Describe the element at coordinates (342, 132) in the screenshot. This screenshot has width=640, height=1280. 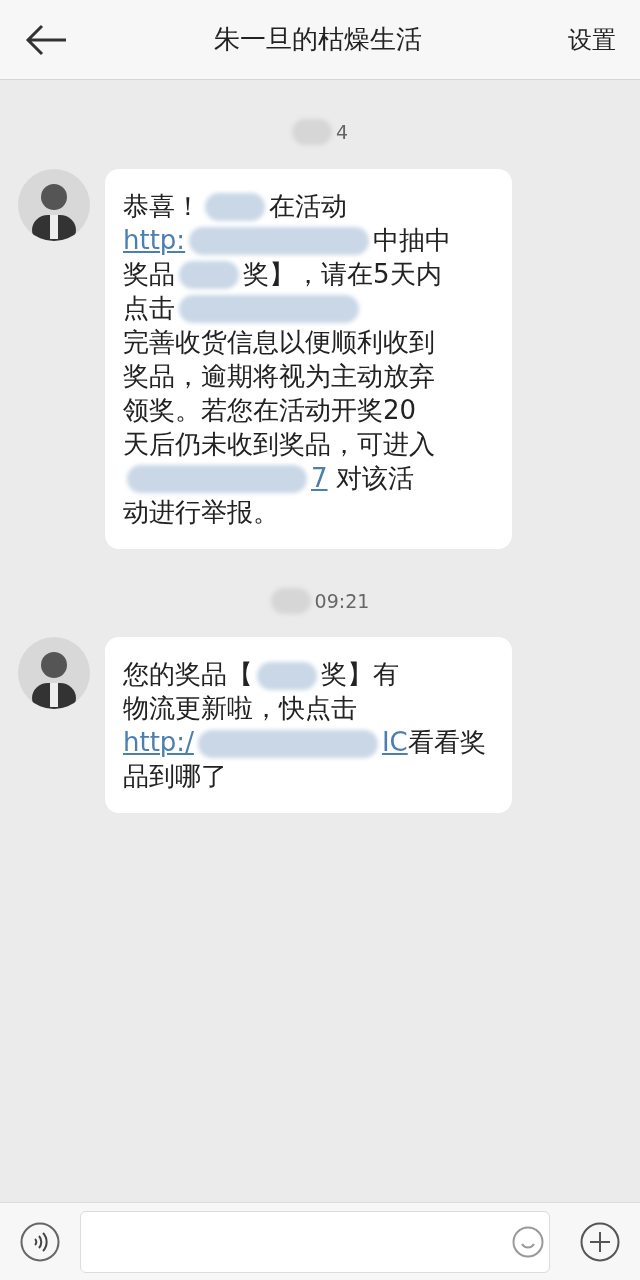
I see `message-time: 4` at that location.